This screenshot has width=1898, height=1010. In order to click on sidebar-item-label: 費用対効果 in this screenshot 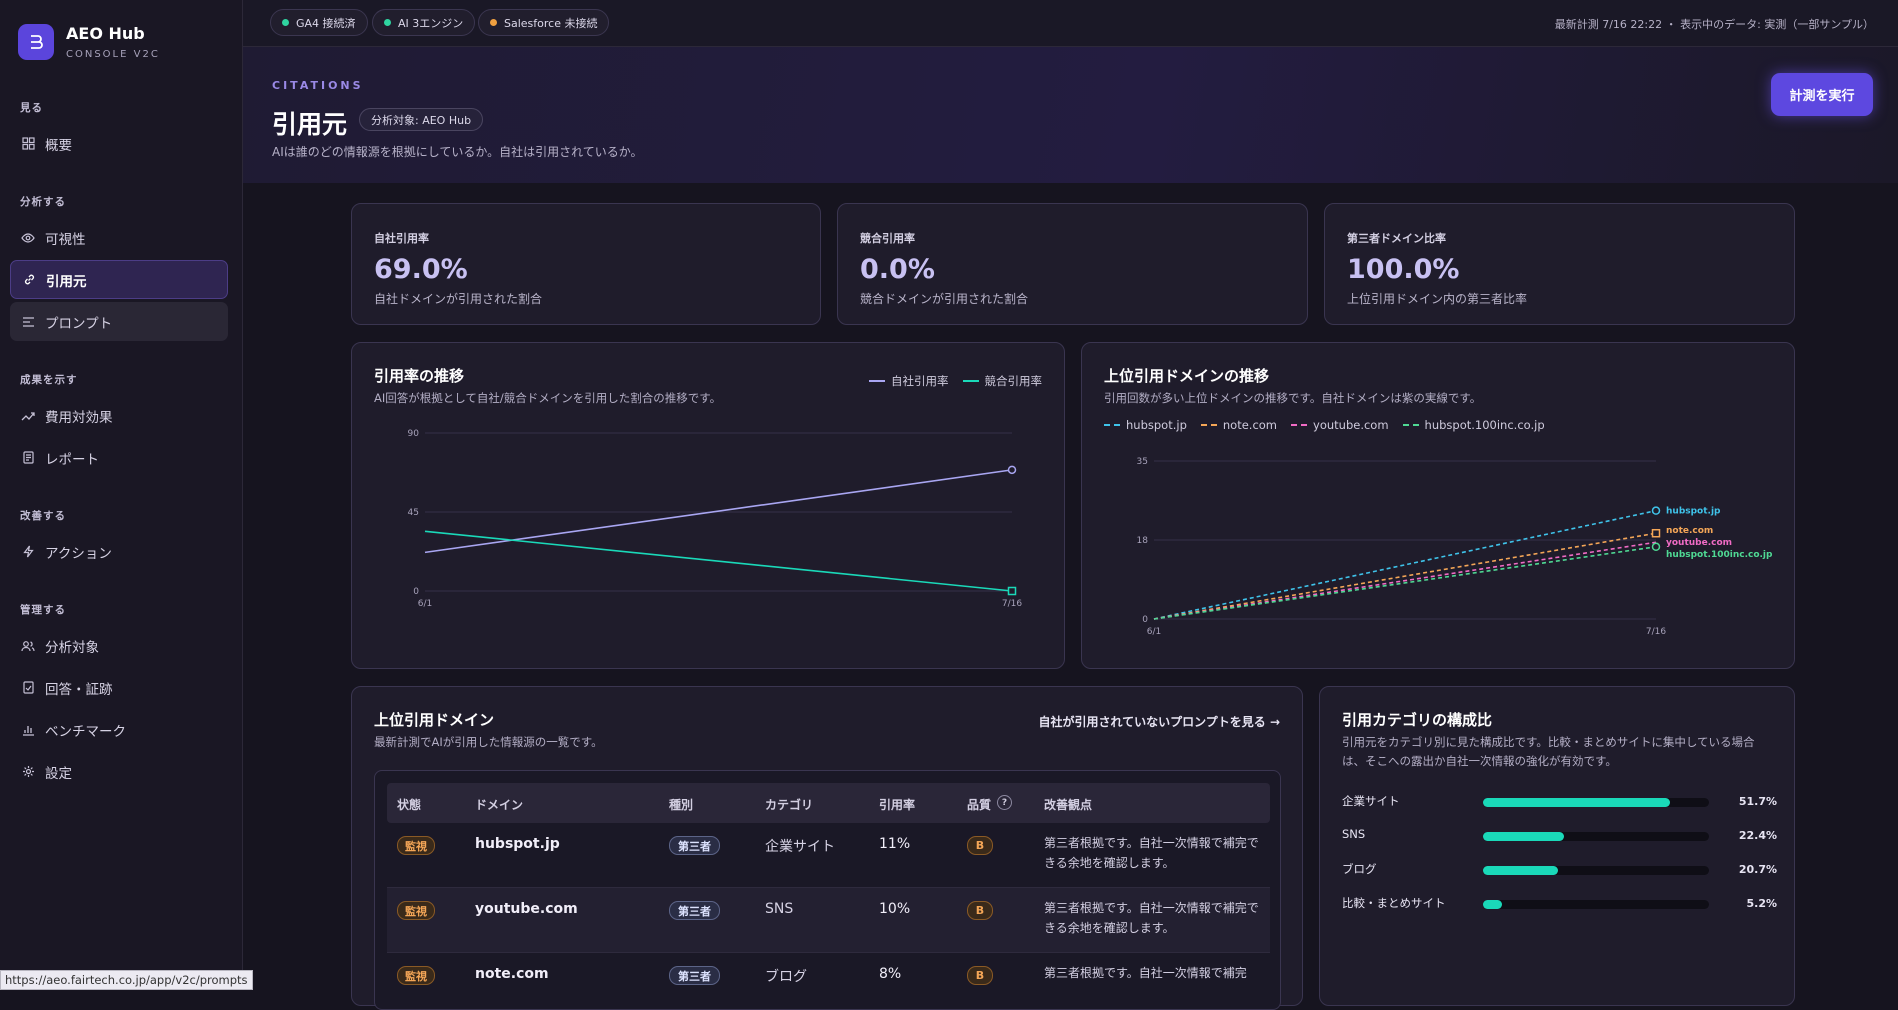, I will do `click(79, 417)`.